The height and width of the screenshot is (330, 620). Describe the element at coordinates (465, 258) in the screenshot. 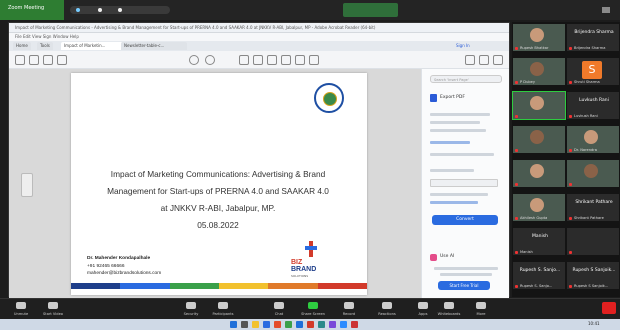

I see `ai-assistant-tool: Use AI` at that location.